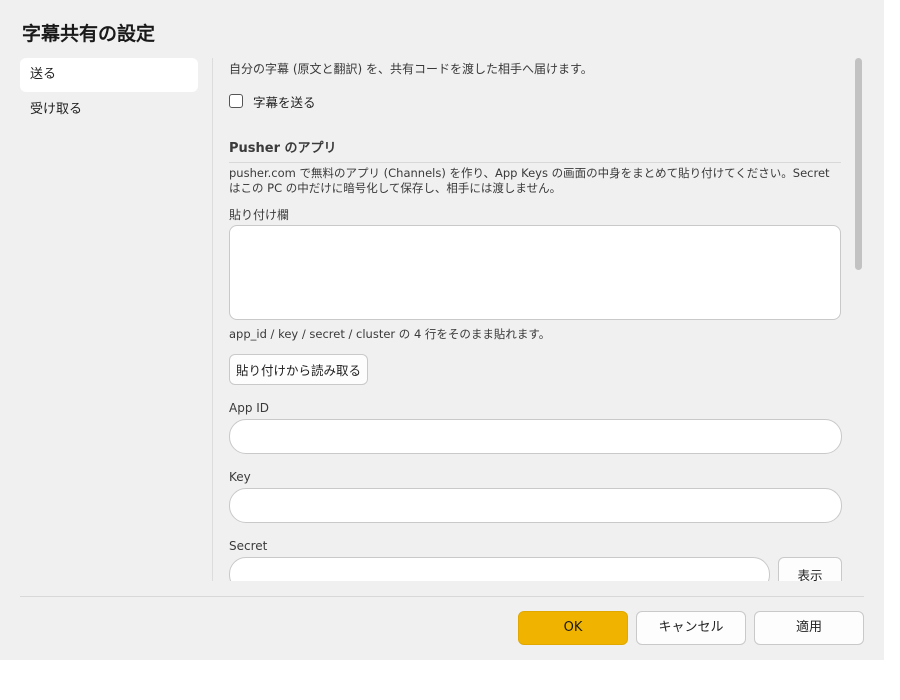  What do you see at coordinates (691, 628) in the screenshot?
I see `cancel-button: キャンセル` at bounding box center [691, 628].